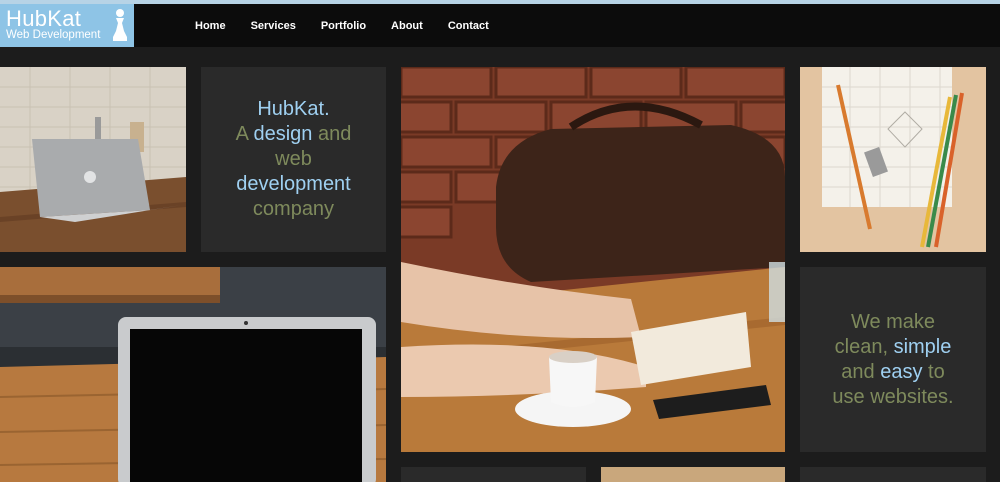  Describe the element at coordinates (901, 371) in the screenshot. I see `tagline-highlight: easy` at that location.